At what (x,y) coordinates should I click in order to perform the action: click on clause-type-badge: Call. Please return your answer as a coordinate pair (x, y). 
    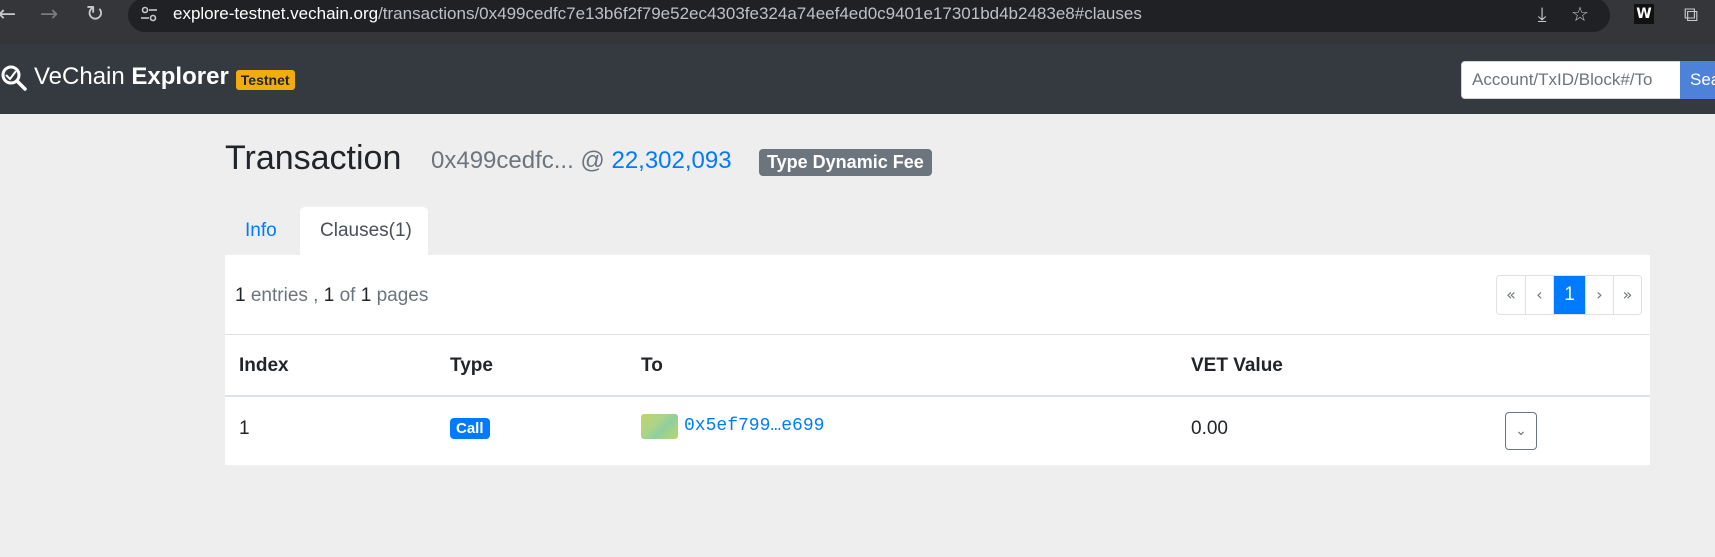
    Looking at the image, I should click on (470, 428).